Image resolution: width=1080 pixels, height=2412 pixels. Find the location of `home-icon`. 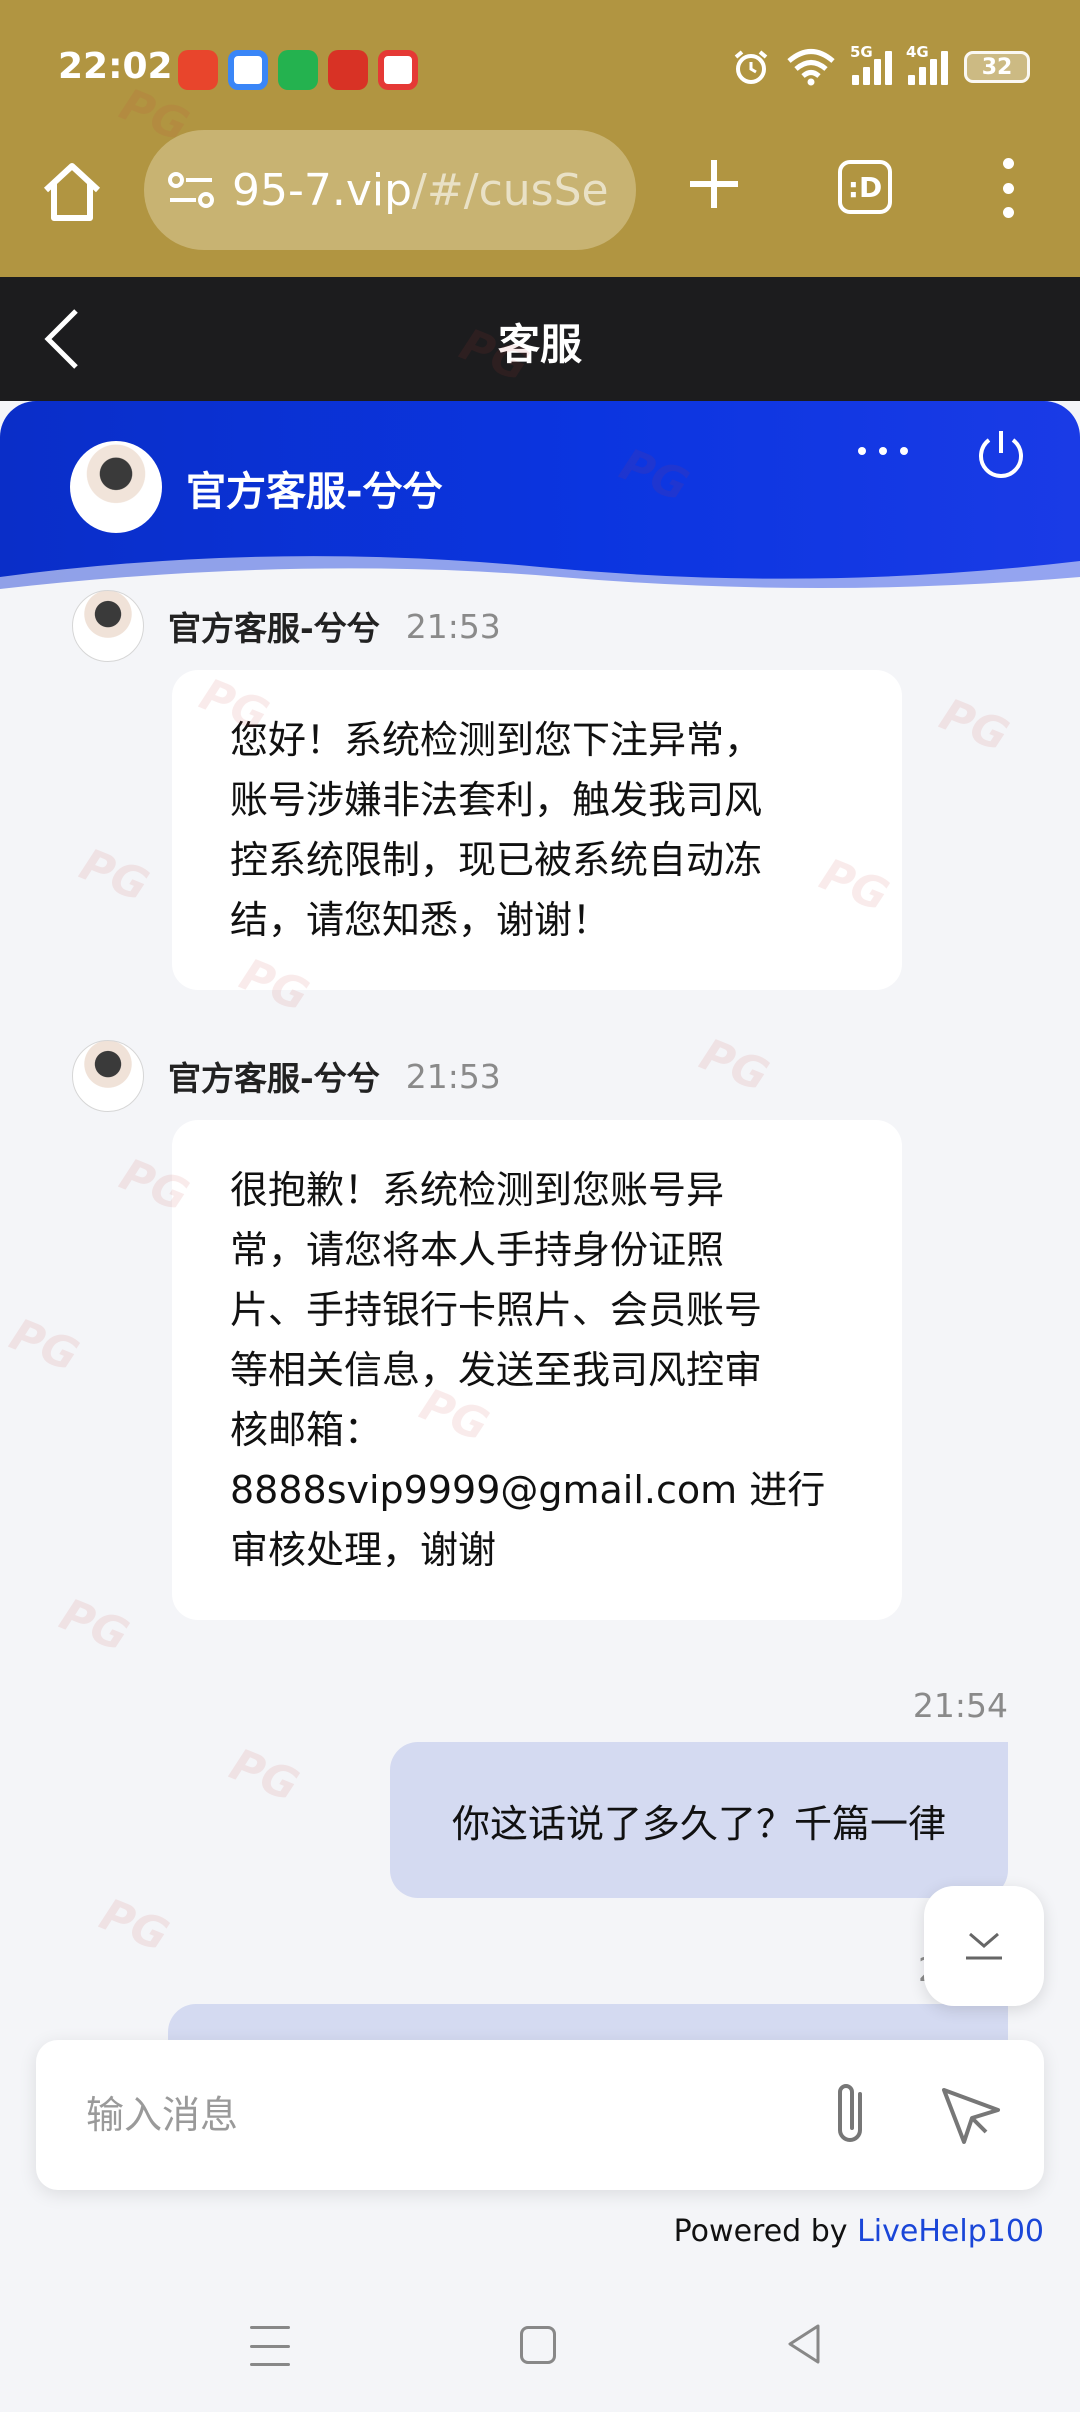

home-icon is located at coordinates (72, 192).